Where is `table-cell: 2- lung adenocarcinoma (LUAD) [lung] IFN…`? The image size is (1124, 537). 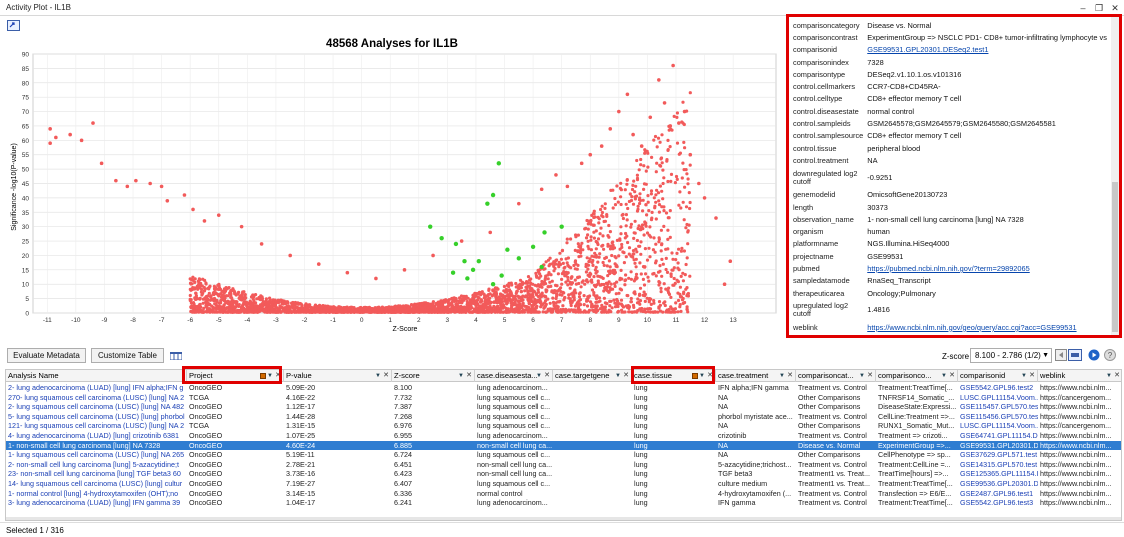
table-cell: 2- lung adenocarcinoma (LUAD) [lung] IFN… is located at coordinates (96, 388).